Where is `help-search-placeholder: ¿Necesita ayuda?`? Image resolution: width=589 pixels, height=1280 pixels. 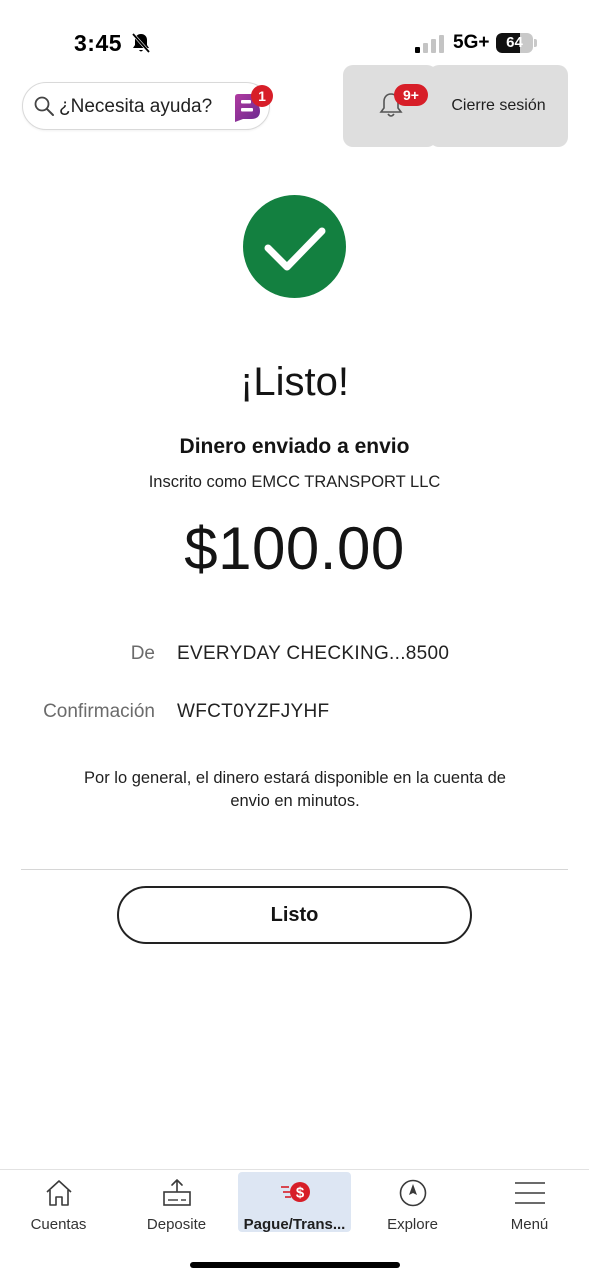
help-search-placeholder: ¿Necesita ayuda? is located at coordinates (136, 106).